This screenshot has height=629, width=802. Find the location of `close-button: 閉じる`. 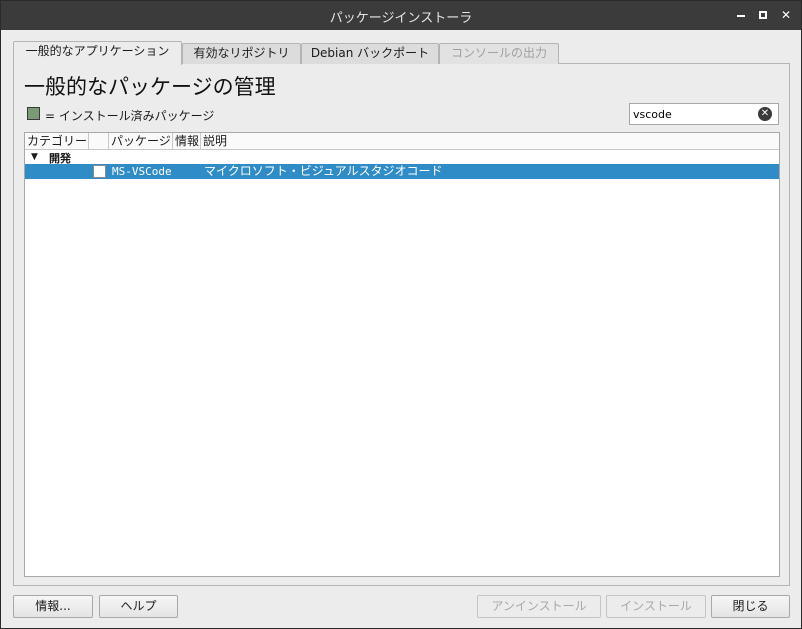

close-button: 閉じる is located at coordinates (750, 606).